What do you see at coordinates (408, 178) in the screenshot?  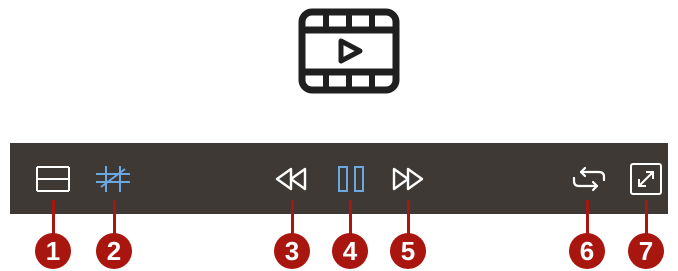 I see `fast-forward-icon` at bounding box center [408, 178].